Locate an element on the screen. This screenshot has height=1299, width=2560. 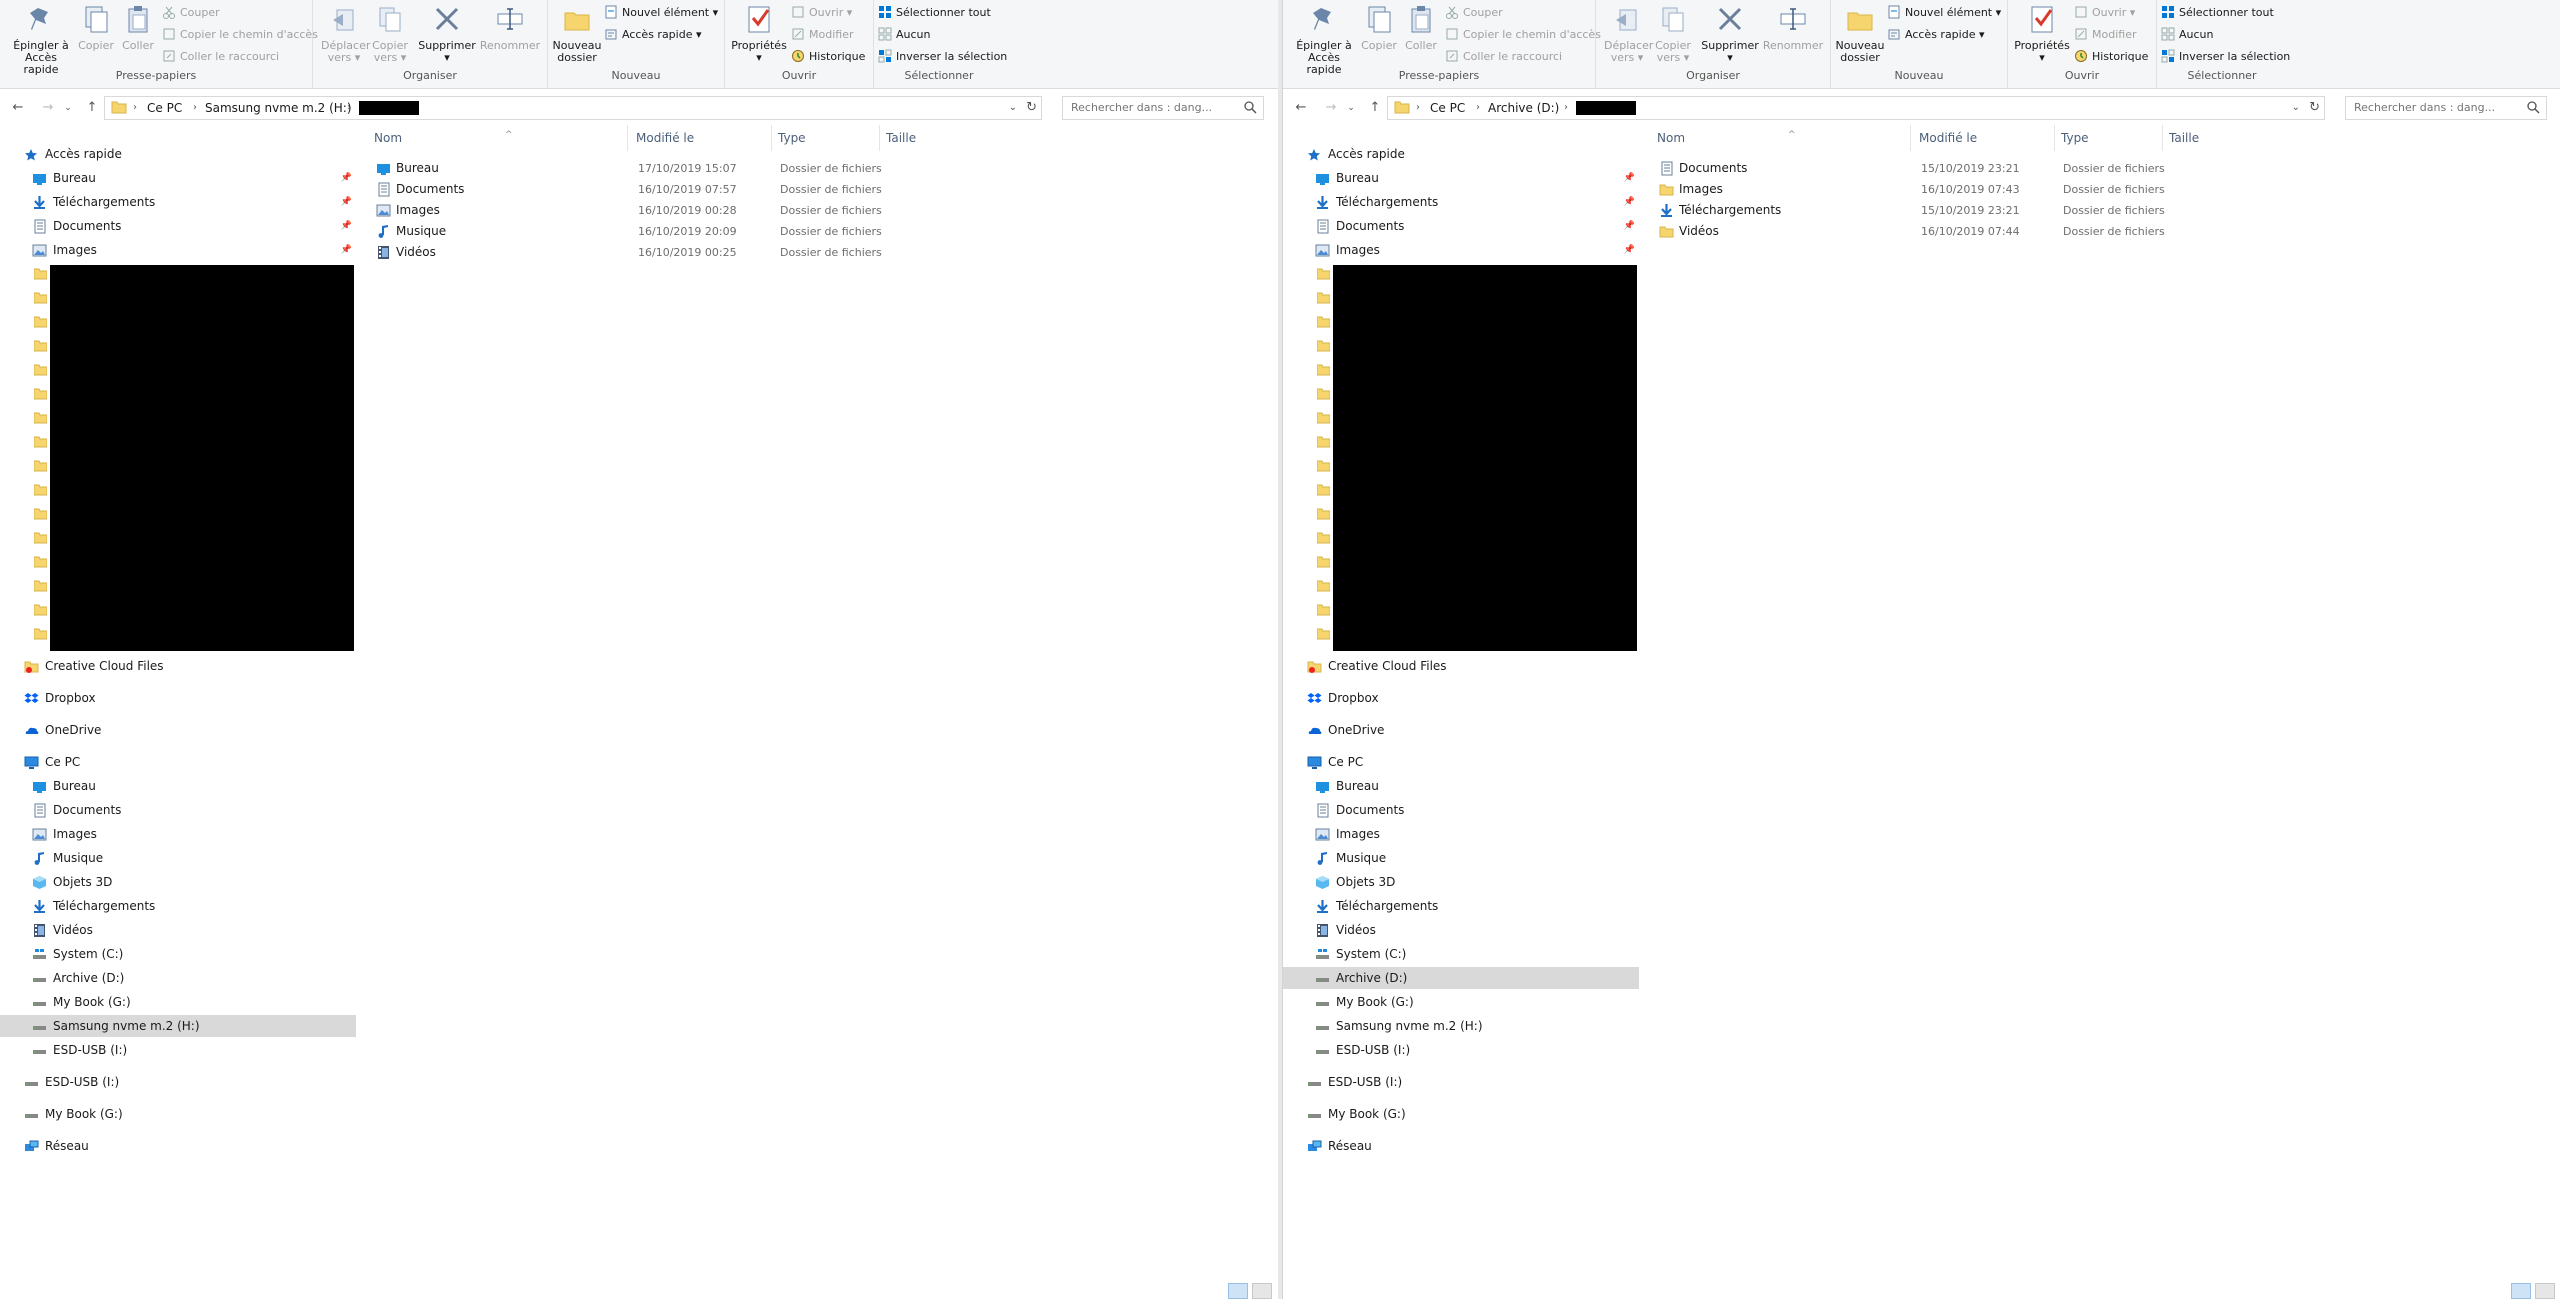
breadcrumb-drive: Archive (D:) is located at coordinates (1523, 108).